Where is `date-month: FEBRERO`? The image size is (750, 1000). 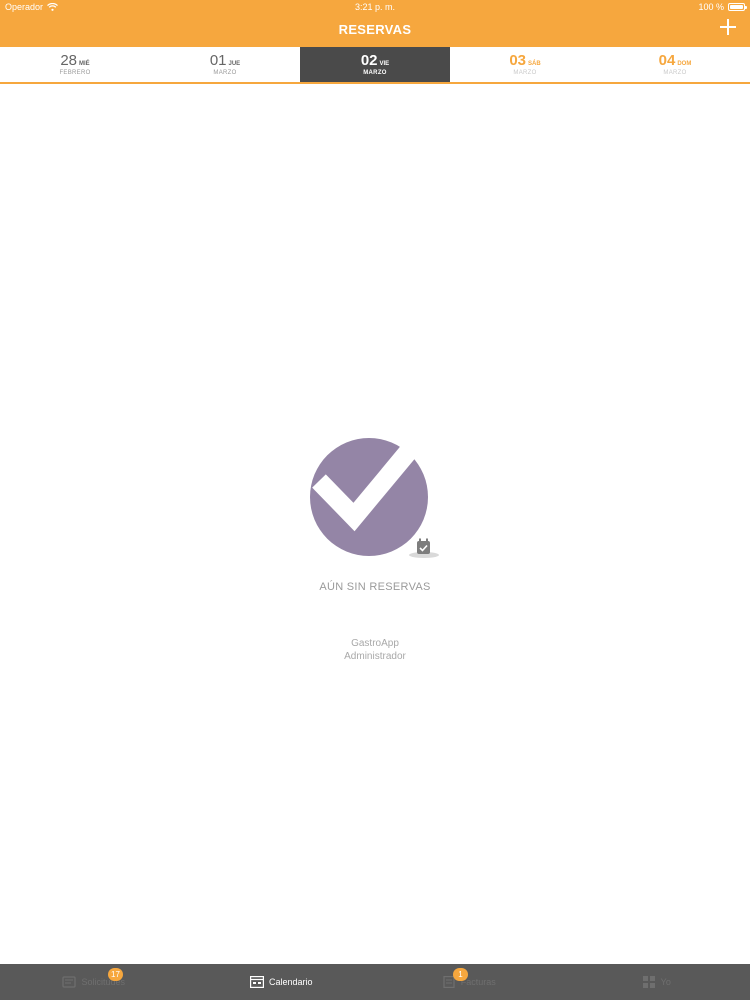 date-month: FEBRERO is located at coordinates (75, 73).